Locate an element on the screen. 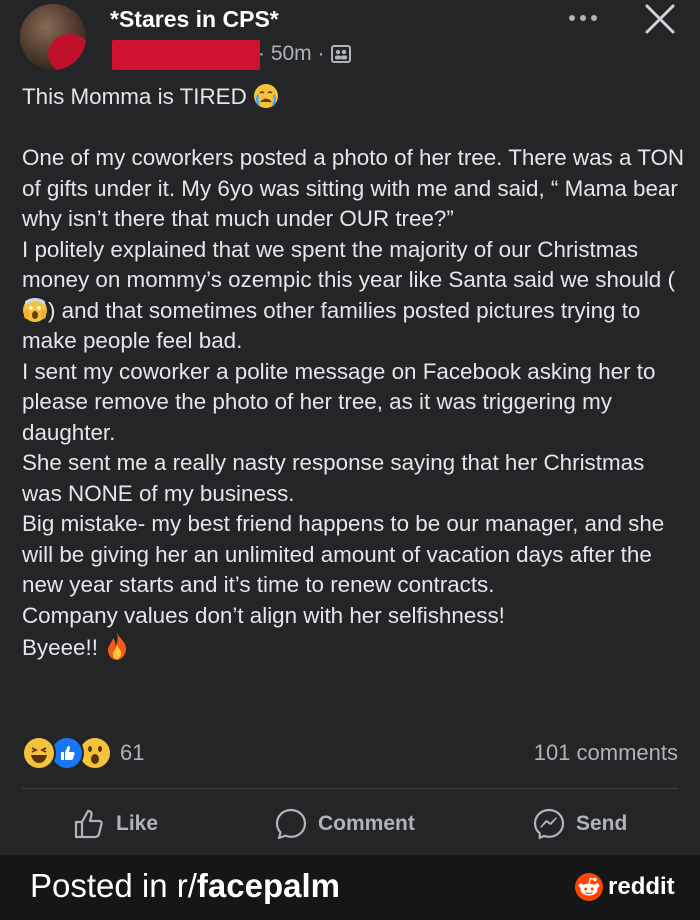 The image size is (700, 920). comment-button: Comment is located at coordinates (344, 824).